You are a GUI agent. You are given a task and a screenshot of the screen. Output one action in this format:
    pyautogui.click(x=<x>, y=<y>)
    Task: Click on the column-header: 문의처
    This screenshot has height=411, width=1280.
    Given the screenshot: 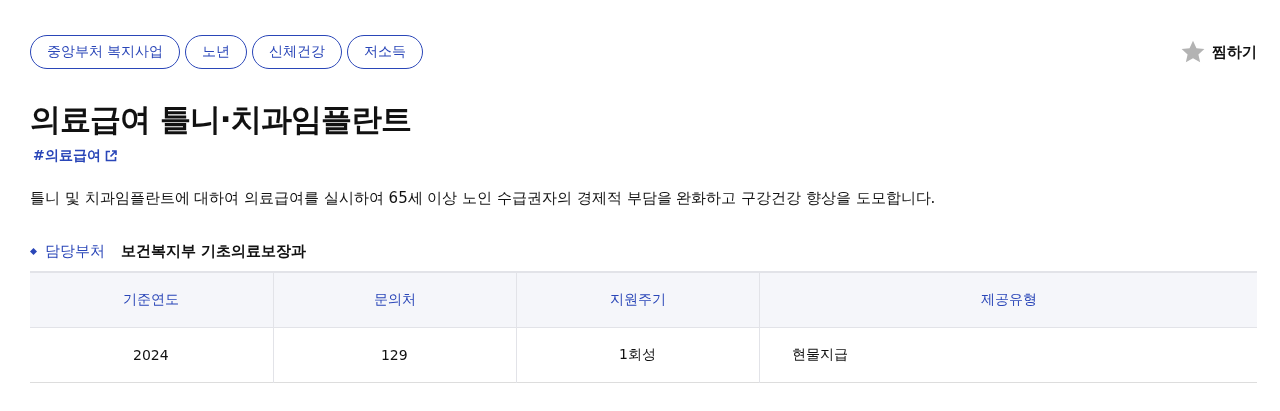 What is the action you would take?
    pyautogui.click(x=395, y=300)
    